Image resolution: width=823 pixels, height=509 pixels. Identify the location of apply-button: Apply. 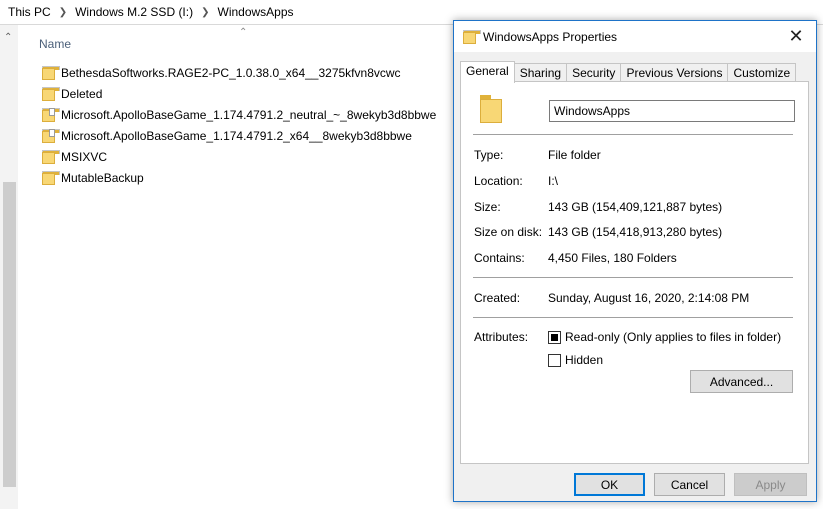
(770, 484).